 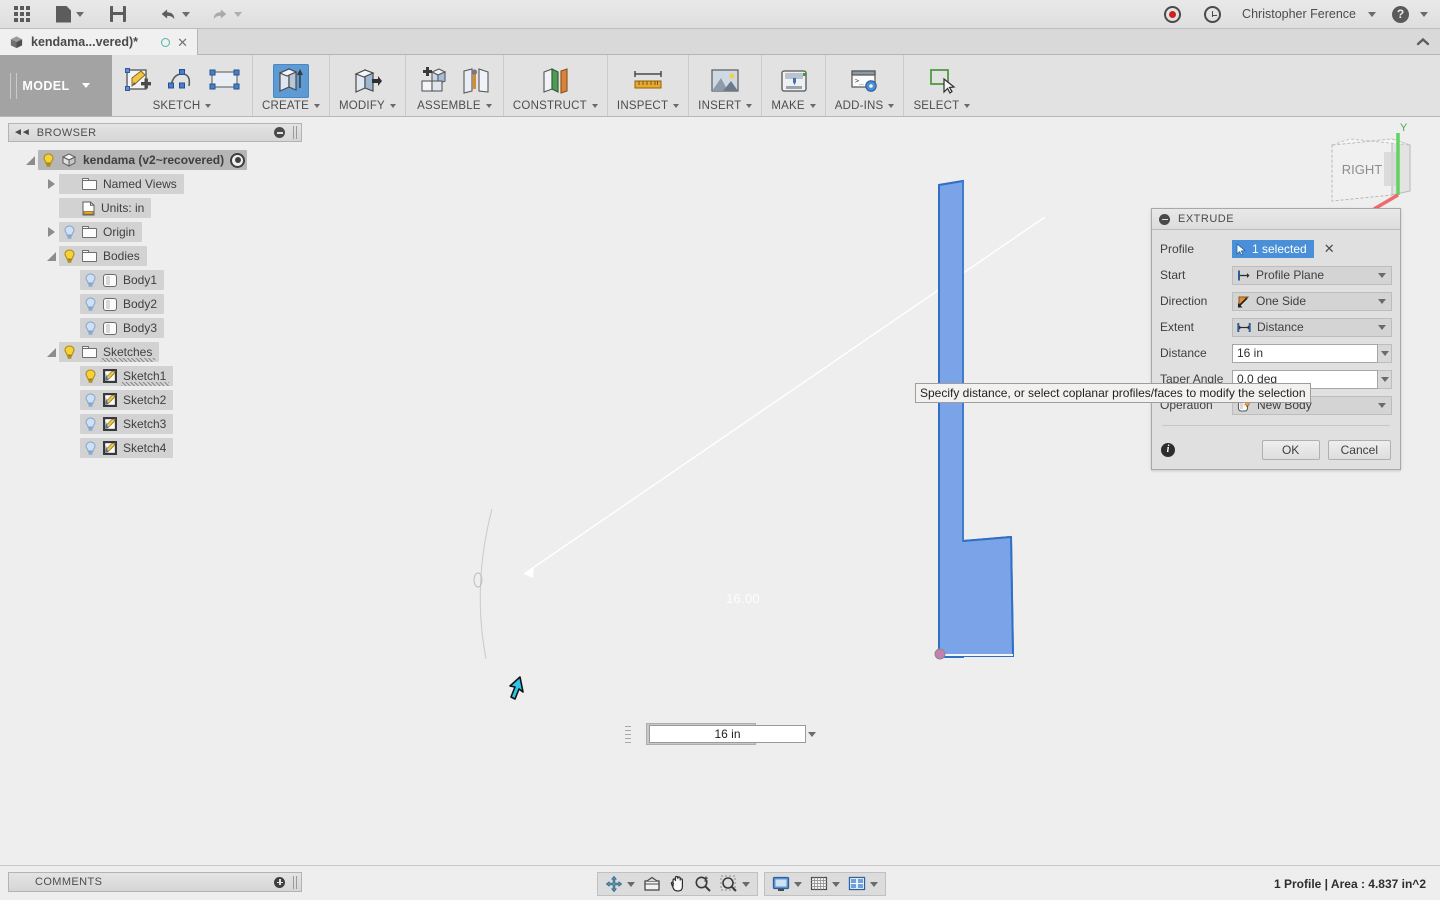 I want to click on zoom-icon, so click(x=703, y=884).